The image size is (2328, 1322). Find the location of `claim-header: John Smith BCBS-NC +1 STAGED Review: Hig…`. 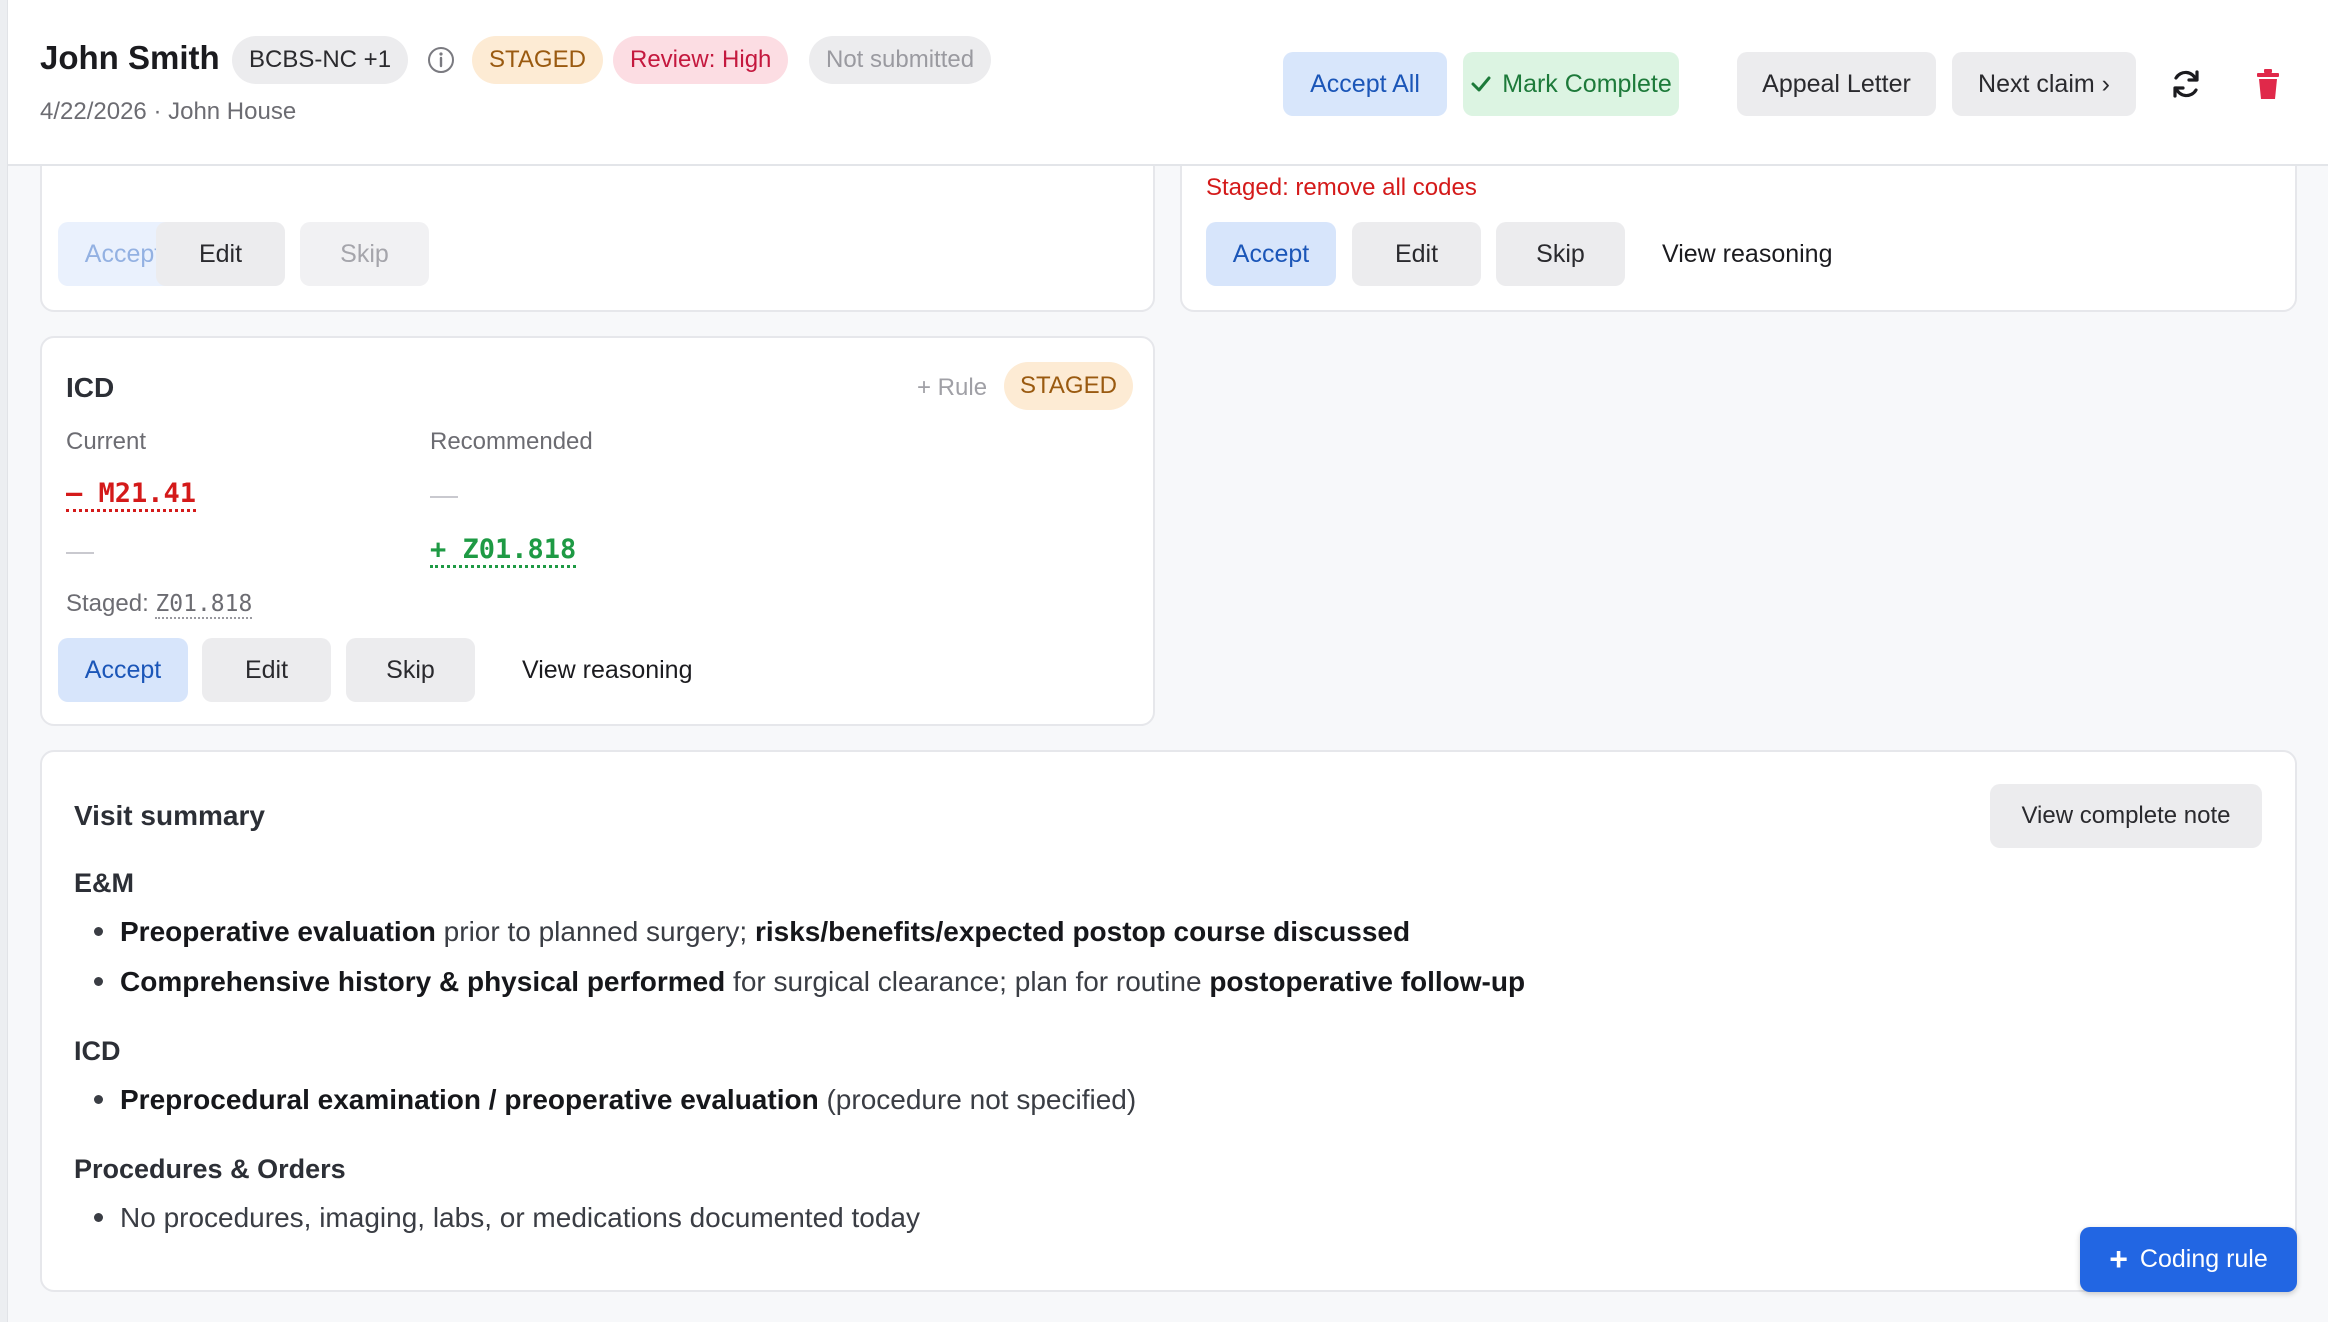

claim-header: John Smith BCBS-NC +1 STAGED Review: Hig… is located at coordinates (1168, 83).